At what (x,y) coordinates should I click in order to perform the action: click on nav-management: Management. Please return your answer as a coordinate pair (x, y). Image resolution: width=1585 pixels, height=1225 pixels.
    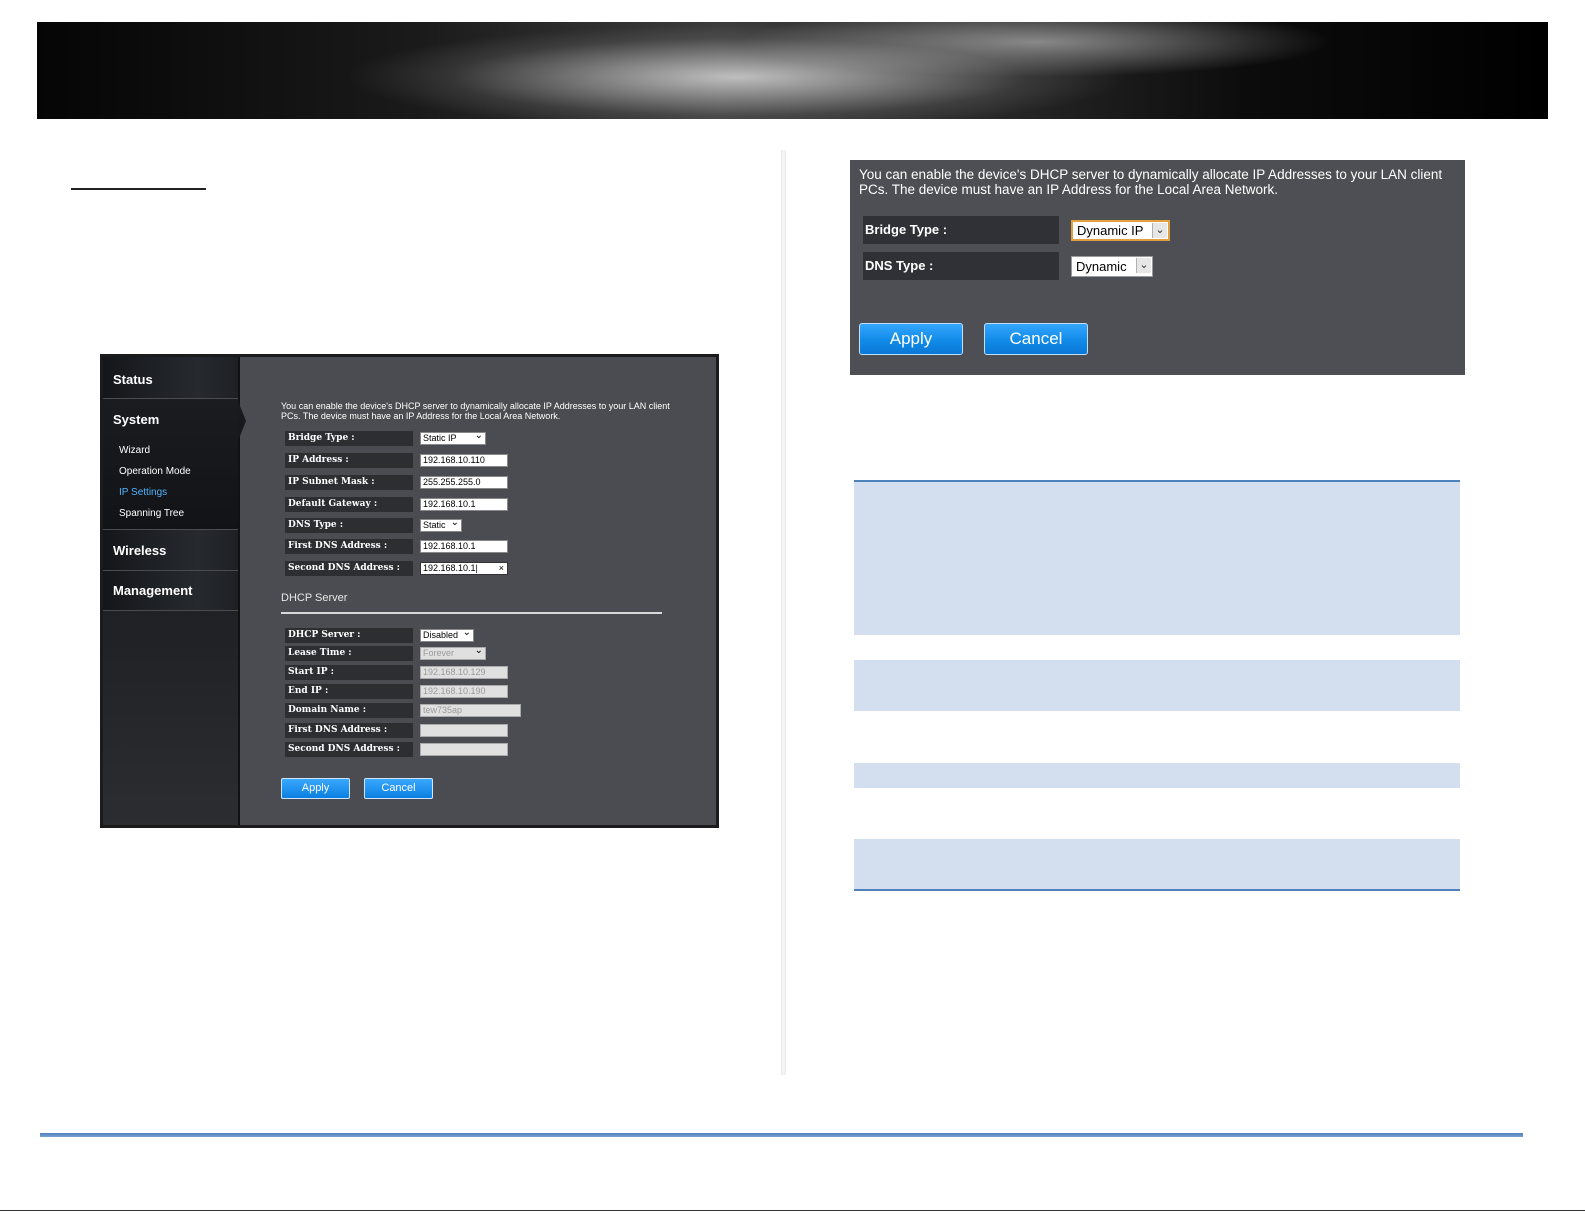
    Looking at the image, I should click on (170, 591).